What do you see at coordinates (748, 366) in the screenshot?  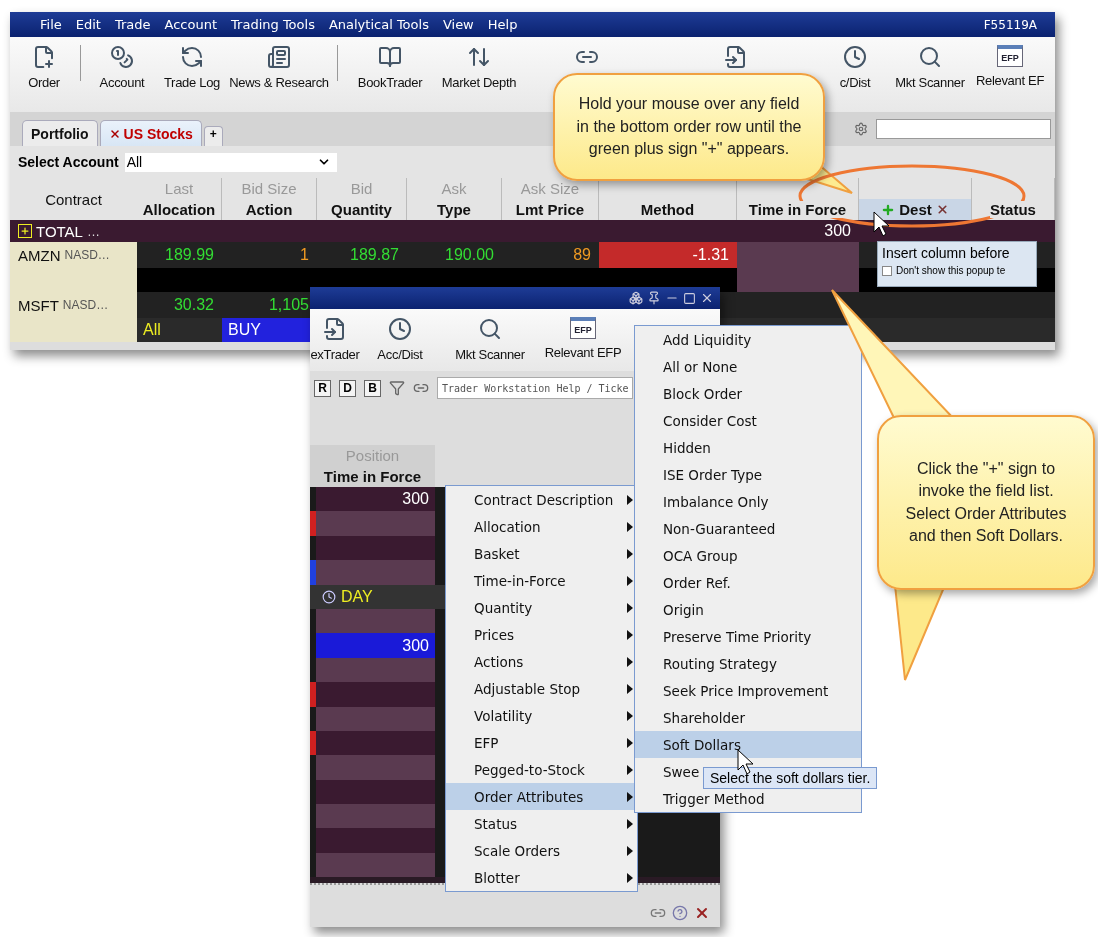 I see `menu-item: All or None` at bounding box center [748, 366].